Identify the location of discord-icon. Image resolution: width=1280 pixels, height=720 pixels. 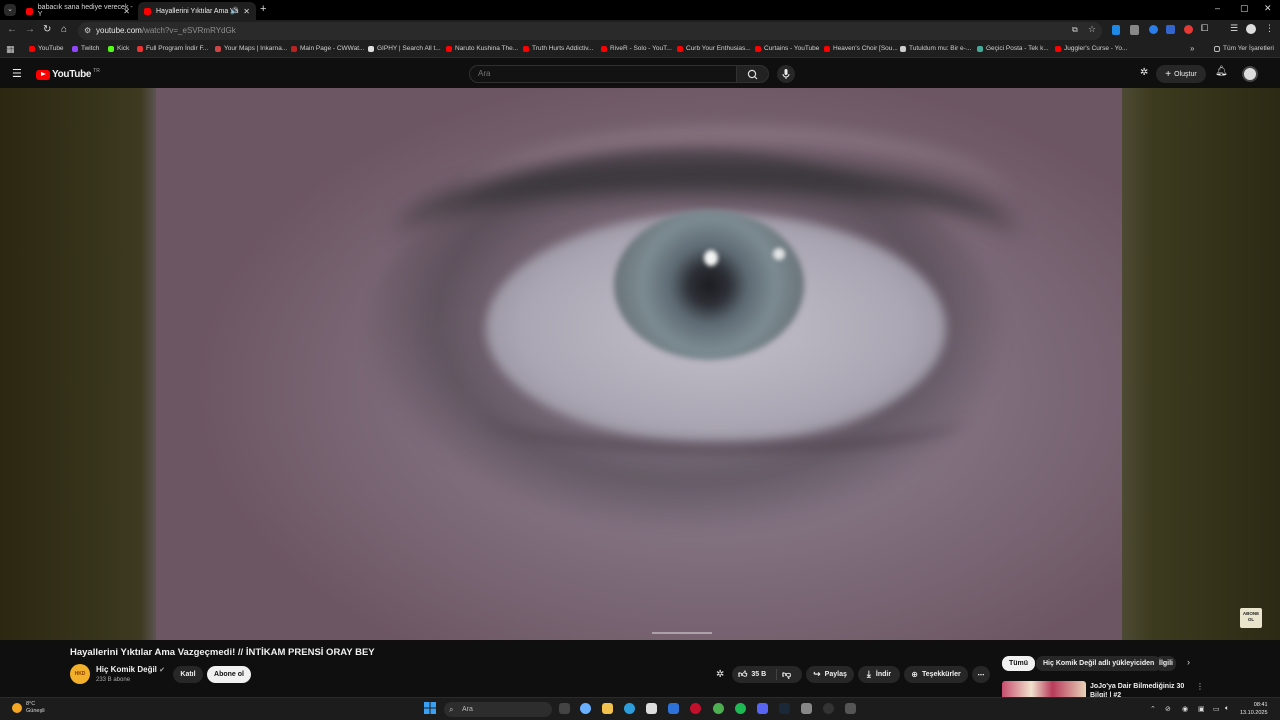
(762, 708).